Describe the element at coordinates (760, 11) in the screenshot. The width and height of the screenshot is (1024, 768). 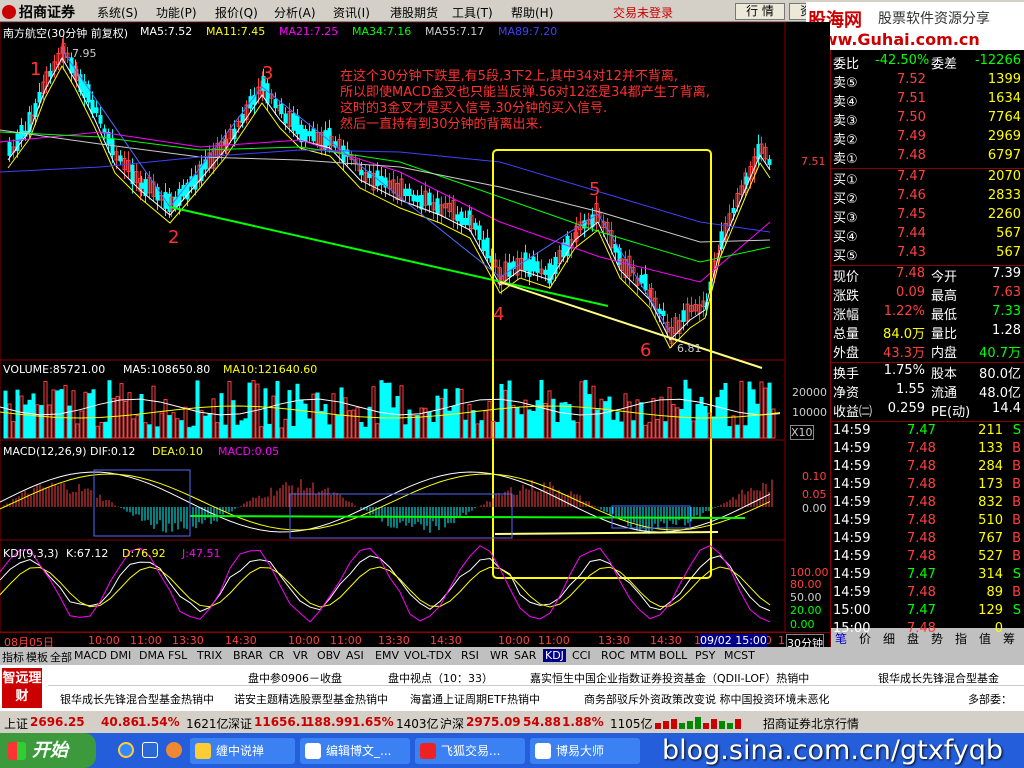
I see `quote-button: 行 情` at that location.